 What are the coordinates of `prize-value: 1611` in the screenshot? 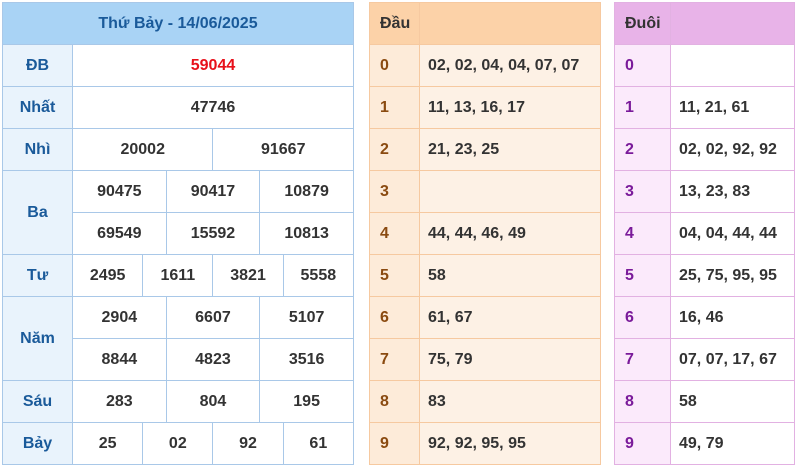 It's located at (178, 275).